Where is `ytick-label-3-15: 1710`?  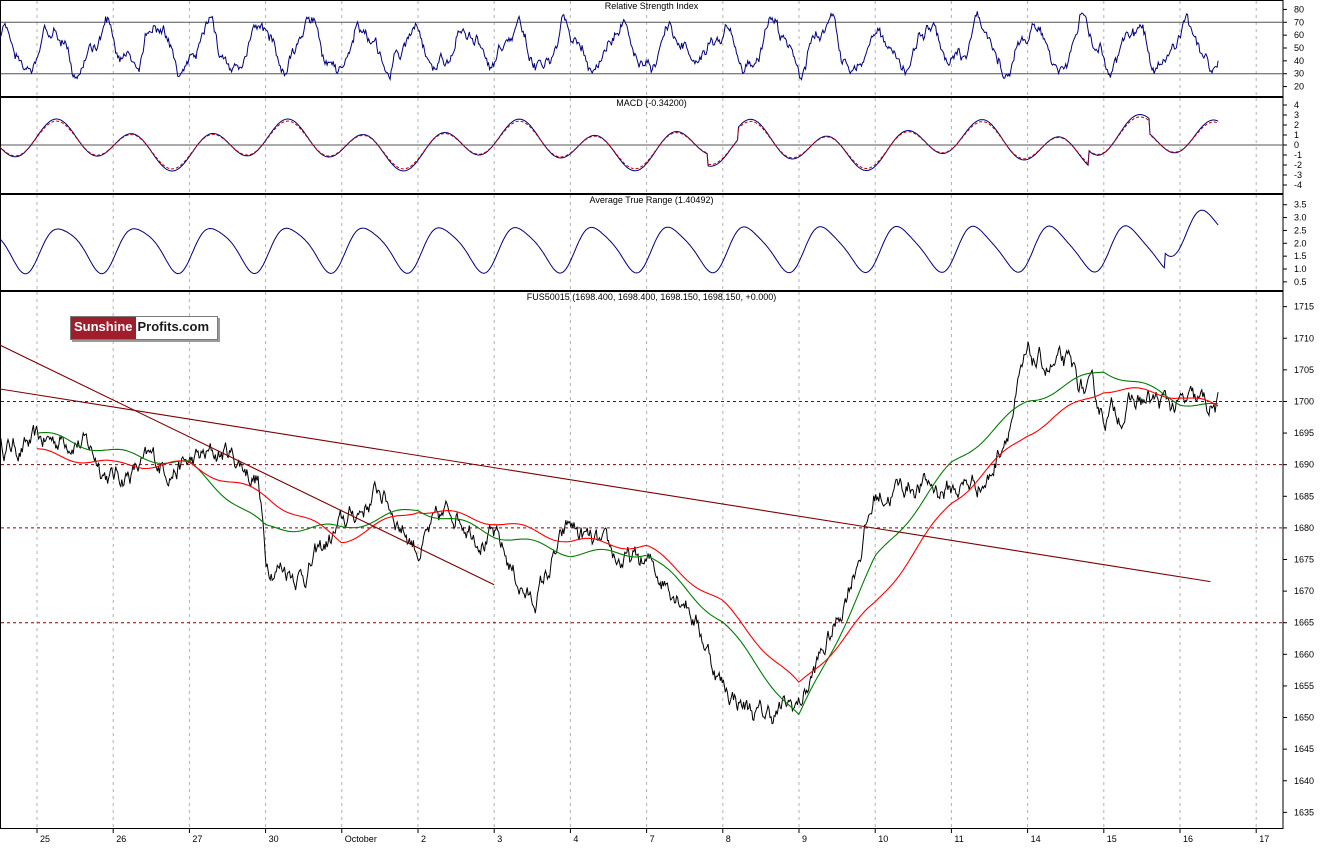
ytick-label-3-15: 1710 is located at coordinates (1304, 338).